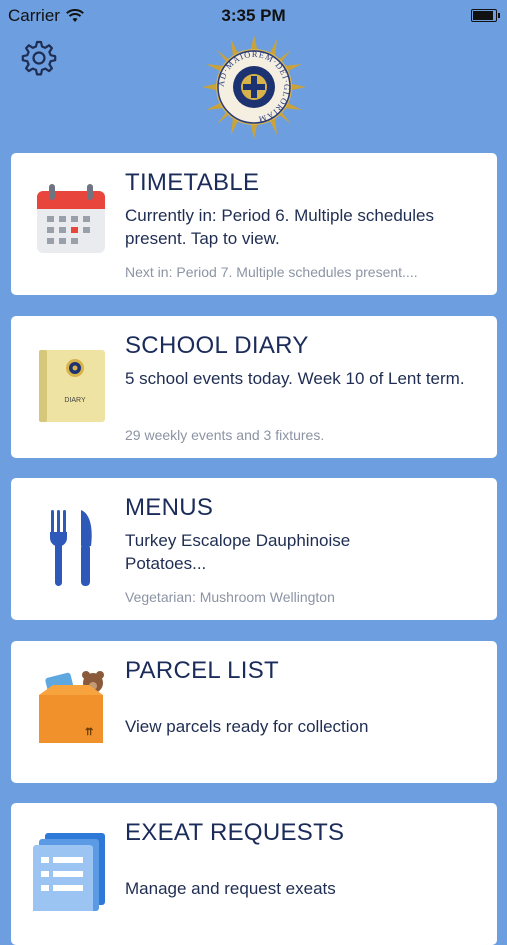 The height and width of the screenshot is (945, 507). What do you see at coordinates (230, 597) in the screenshot?
I see `card-subtitle: Vegetarian: Mushroom Wellington` at bounding box center [230, 597].